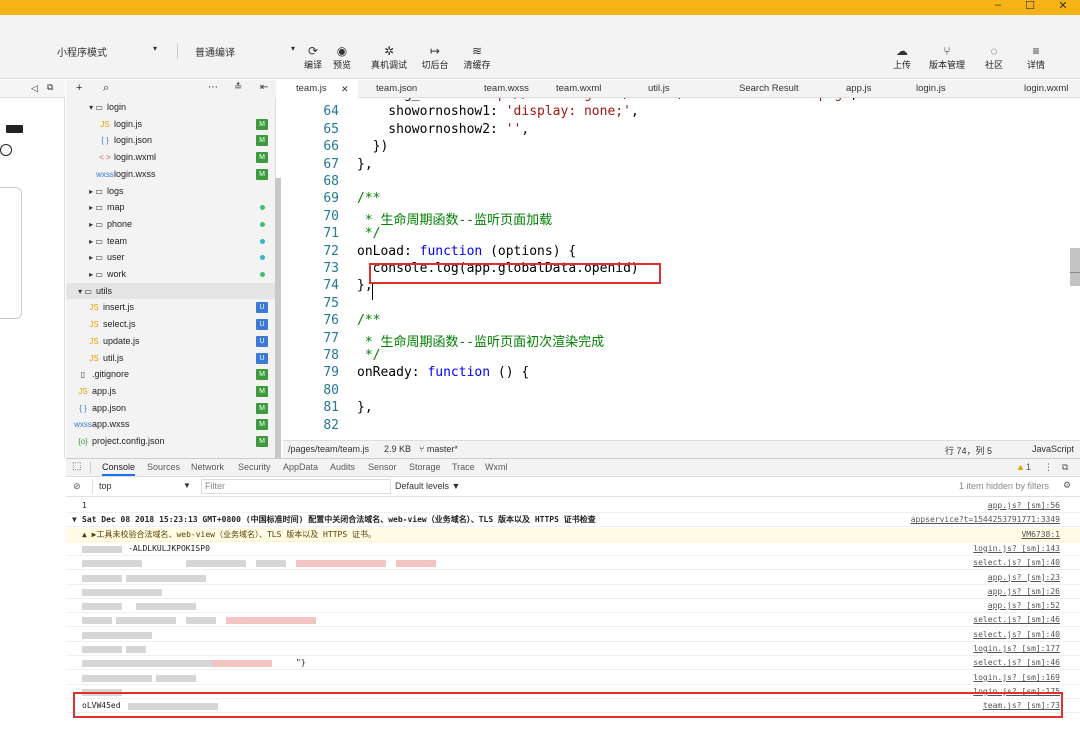 The image size is (1080, 731). What do you see at coordinates (477, 57) in the screenshot?
I see `clear-cache-button: ≋ 清缓存` at bounding box center [477, 57].